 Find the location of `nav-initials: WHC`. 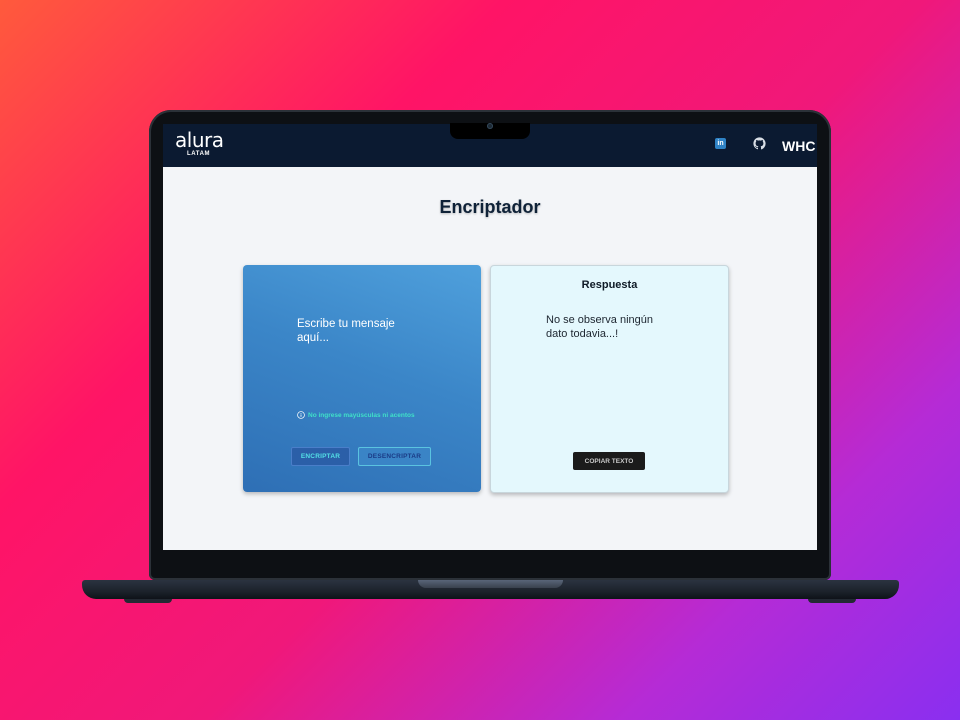

nav-initials: WHC is located at coordinates (798, 146).